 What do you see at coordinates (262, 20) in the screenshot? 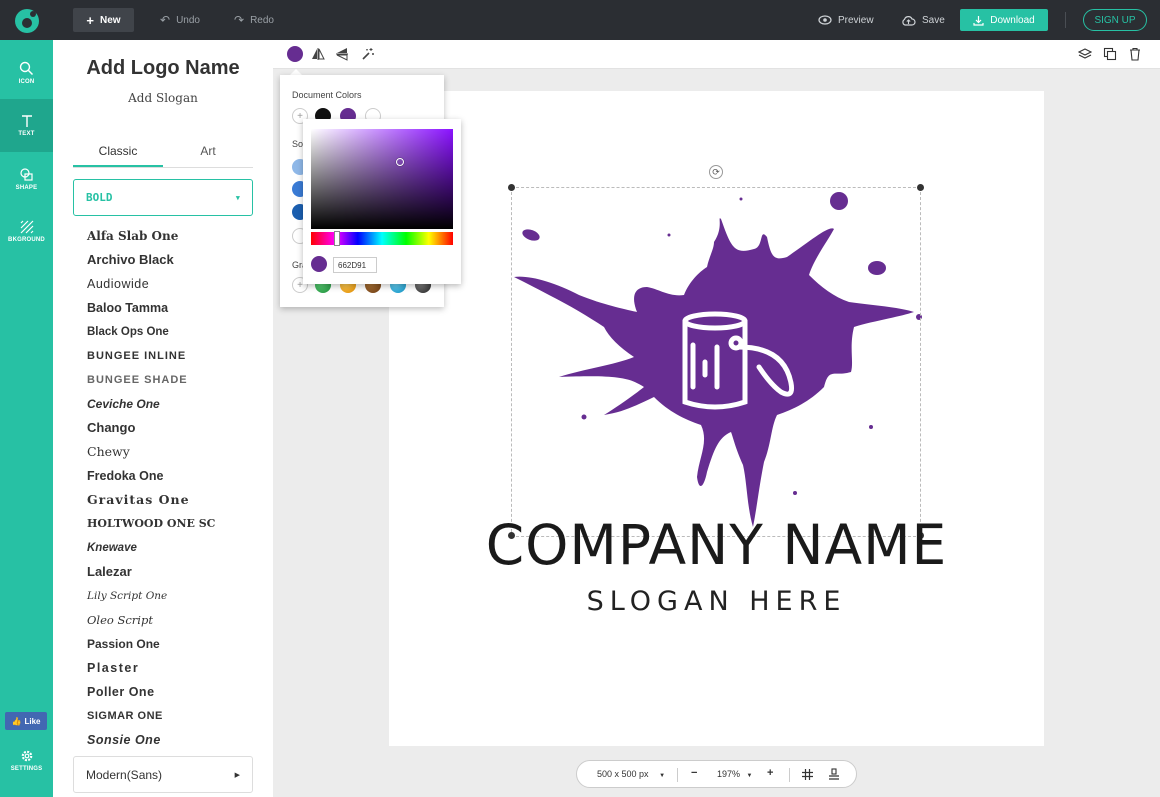
I see `redo-label: Redo` at bounding box center [262, 20].